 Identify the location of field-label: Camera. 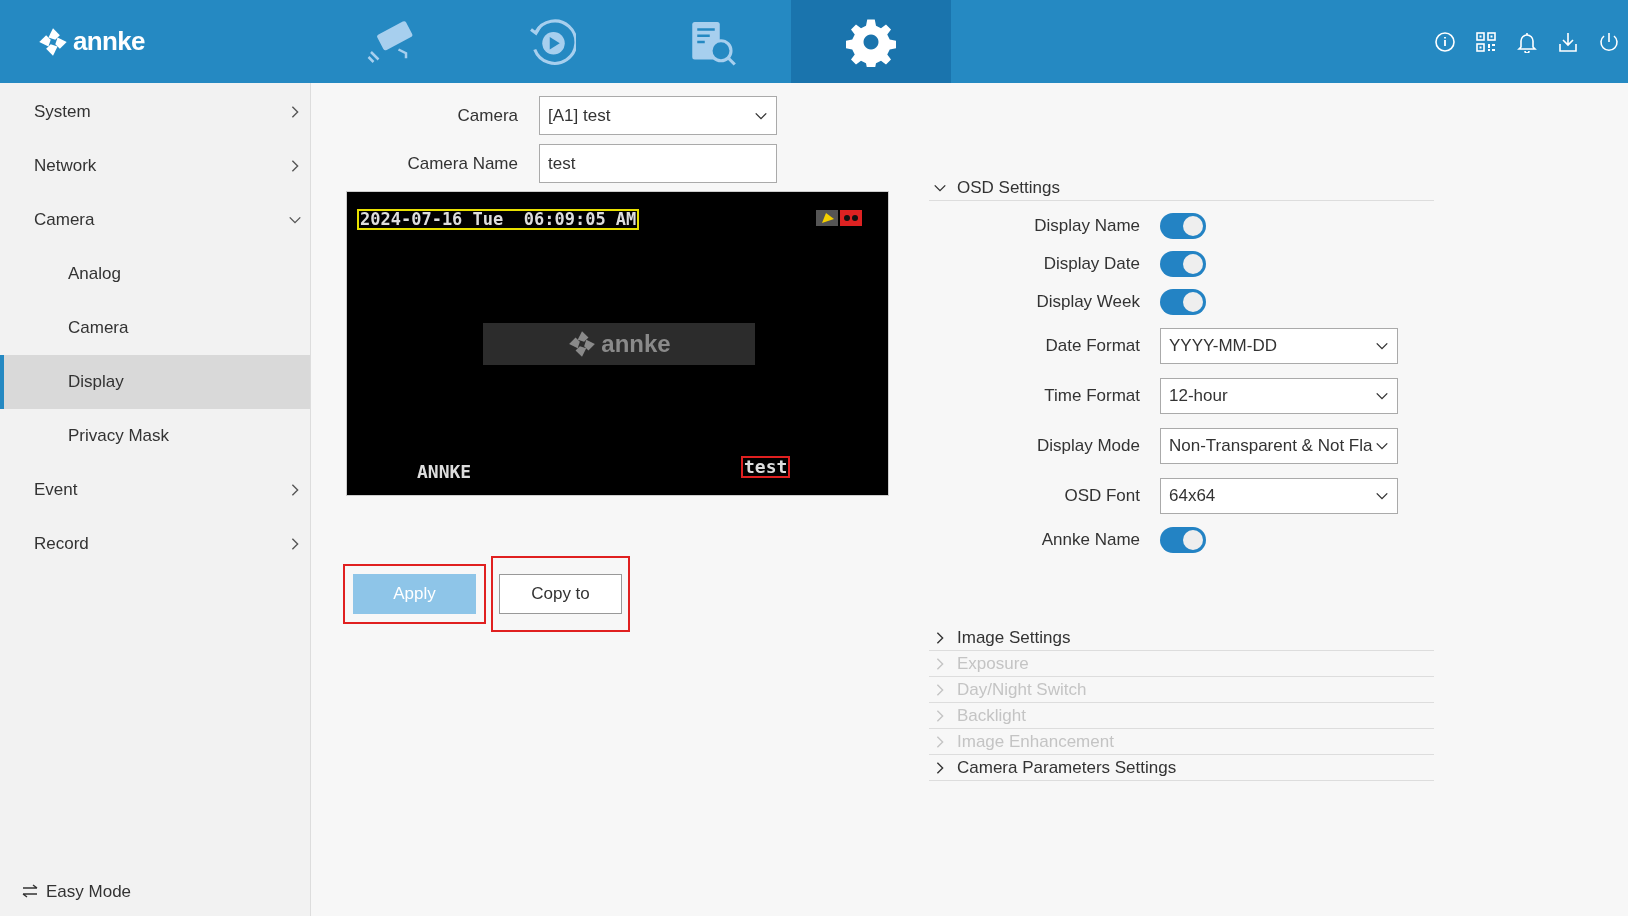
(487, 115).